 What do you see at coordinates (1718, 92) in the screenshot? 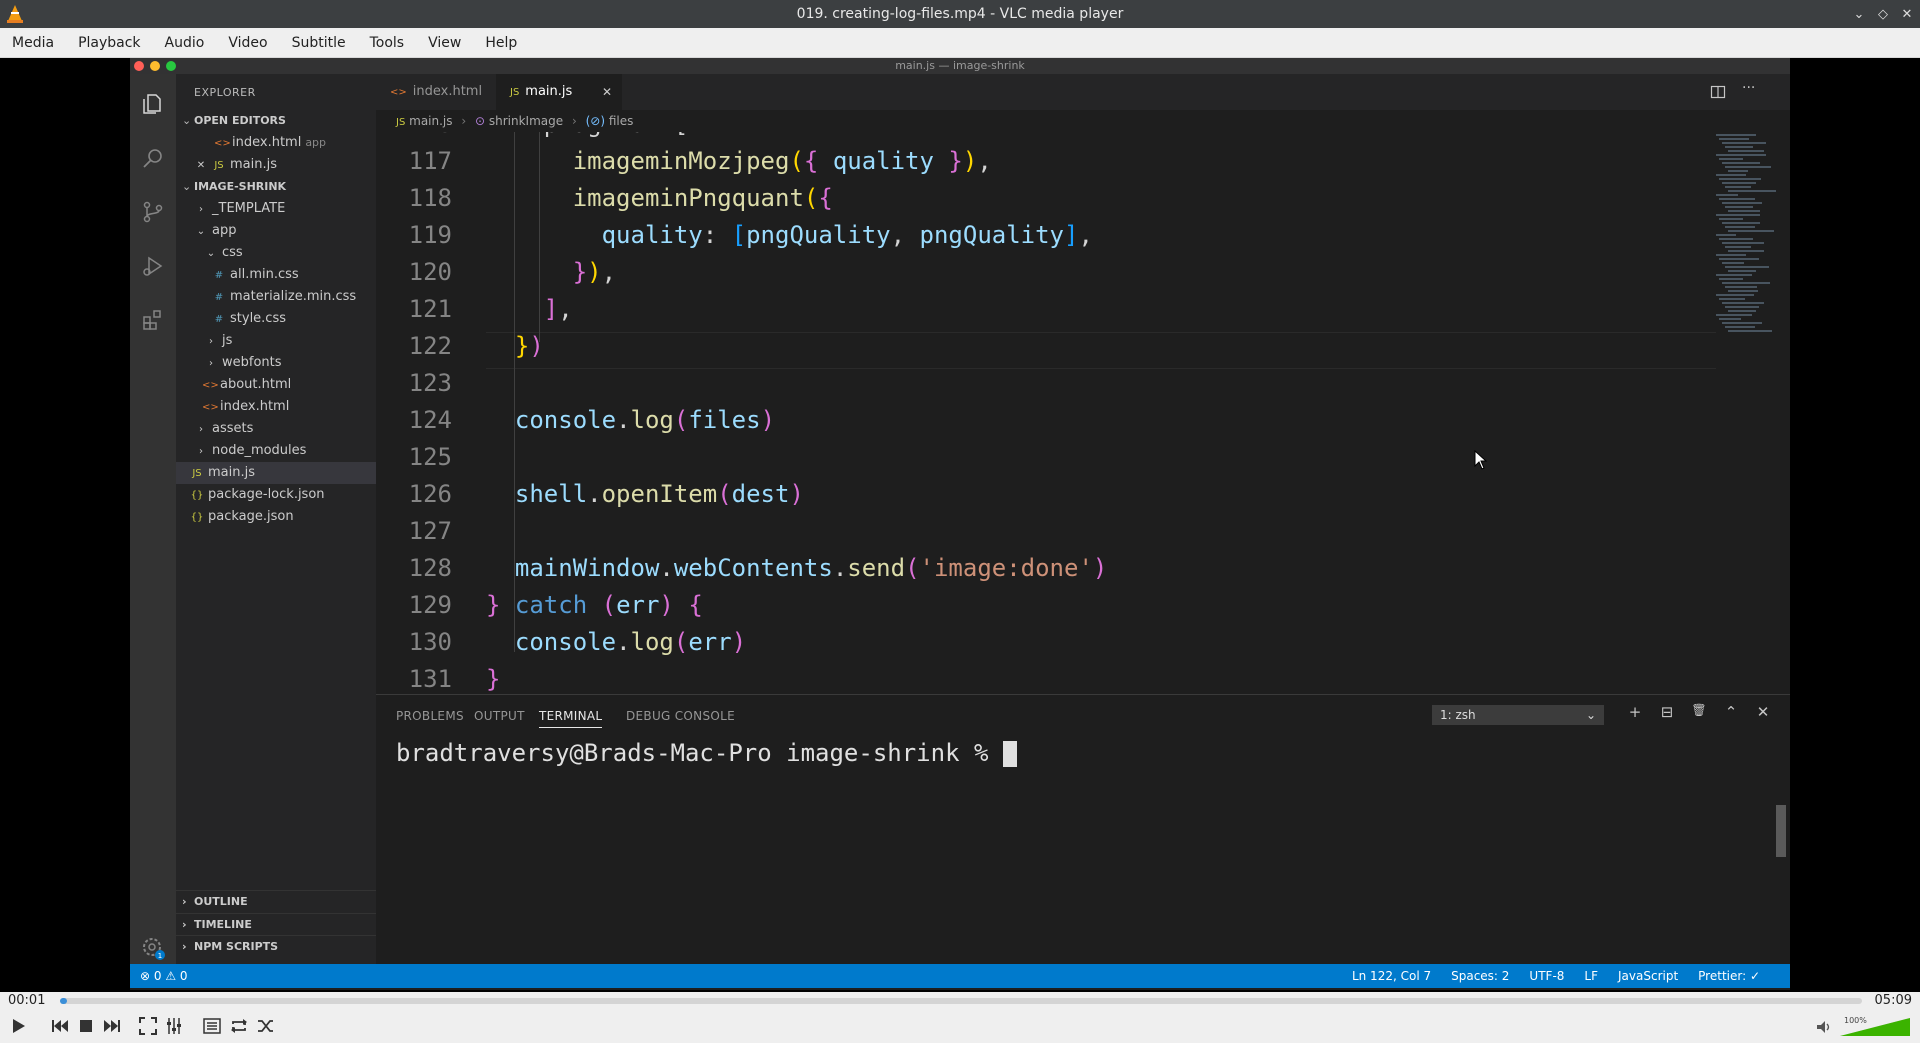
I see `split-editor-icon` at bounding box center [1718, 92].